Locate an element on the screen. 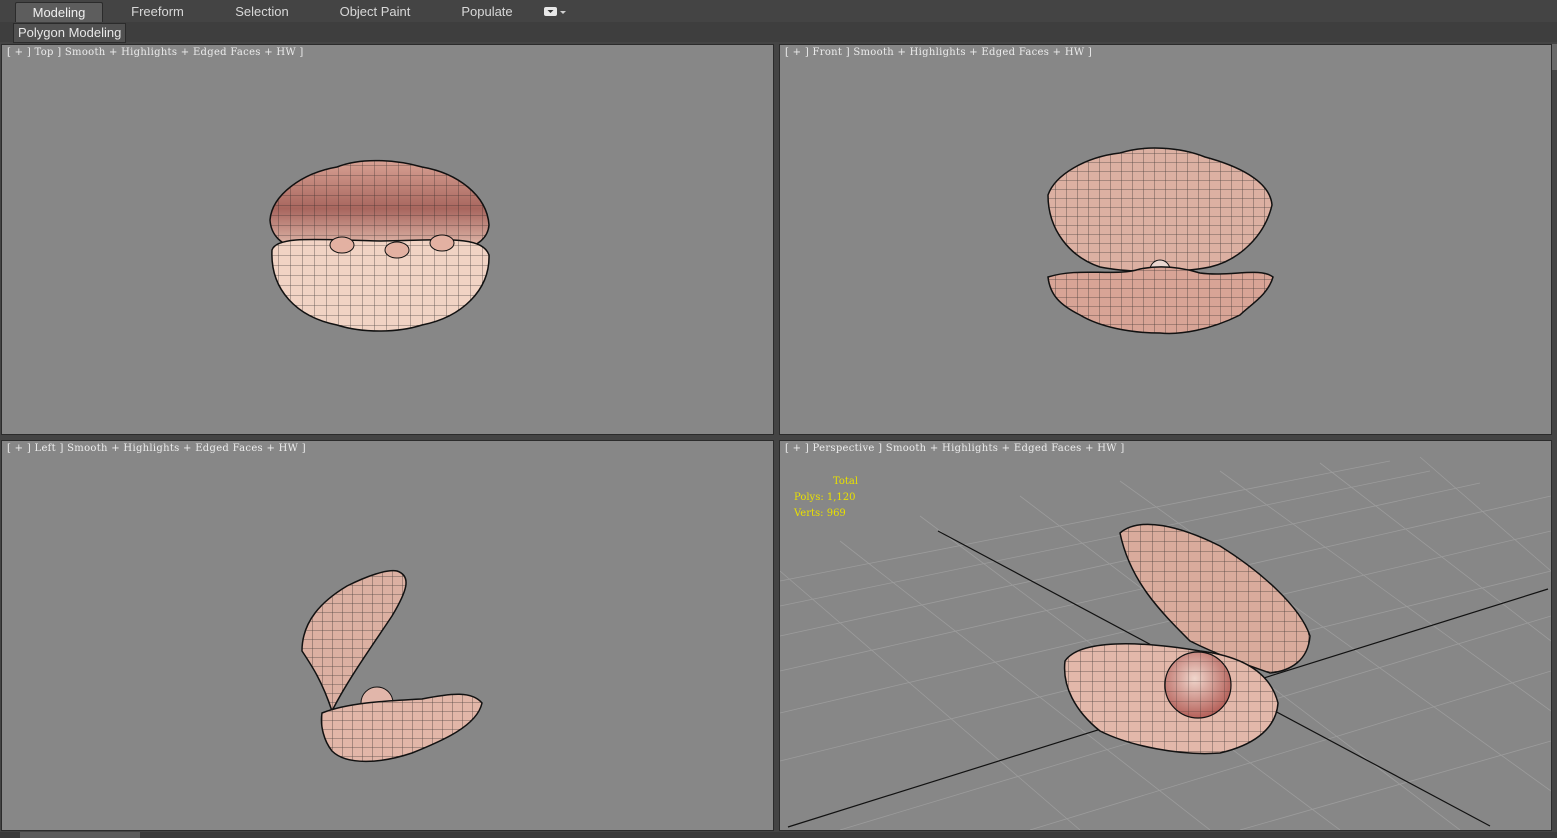 The height and width of the screenshot is (838, 1557). panel-polygon-modeling: Polygon Modeling is located at coordinates (70, 33).